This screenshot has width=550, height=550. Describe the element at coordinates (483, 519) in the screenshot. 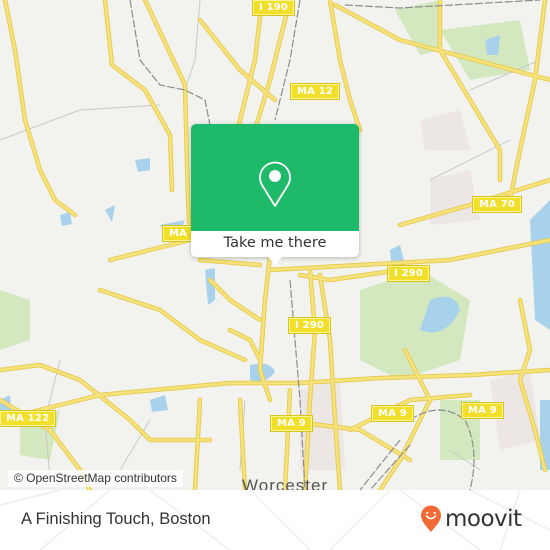

I see `moovit-wordmark: moovit` at that location.